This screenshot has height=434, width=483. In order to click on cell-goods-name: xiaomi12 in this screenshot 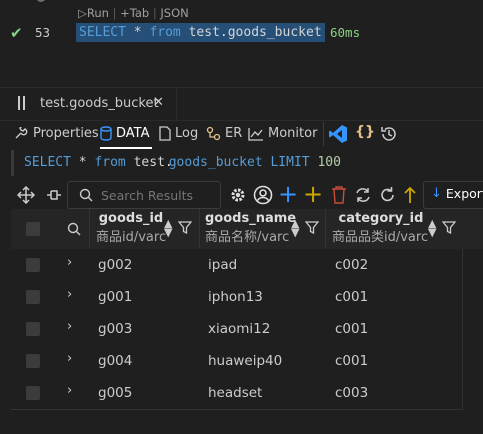, I will do `click(239, 329)`.